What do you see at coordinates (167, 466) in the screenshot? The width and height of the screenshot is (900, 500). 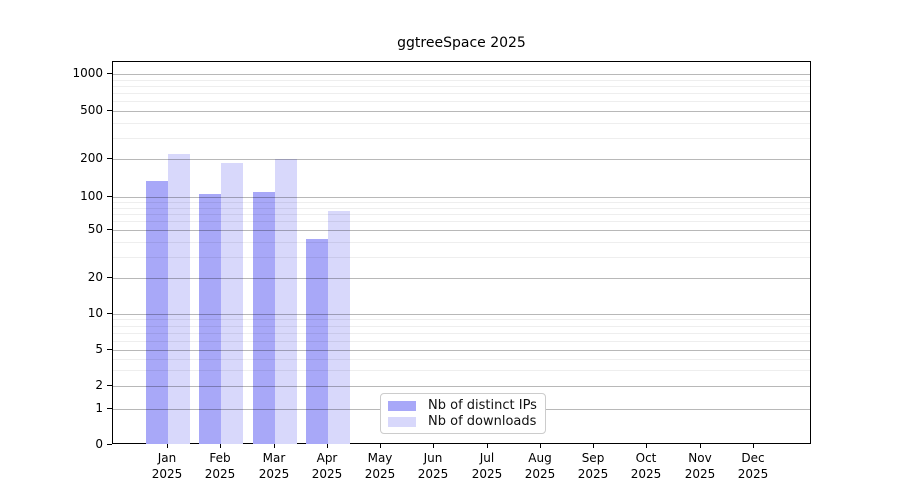 I see `x-tick-label-jan: Jan 2025` at bounding box center [167, 466].